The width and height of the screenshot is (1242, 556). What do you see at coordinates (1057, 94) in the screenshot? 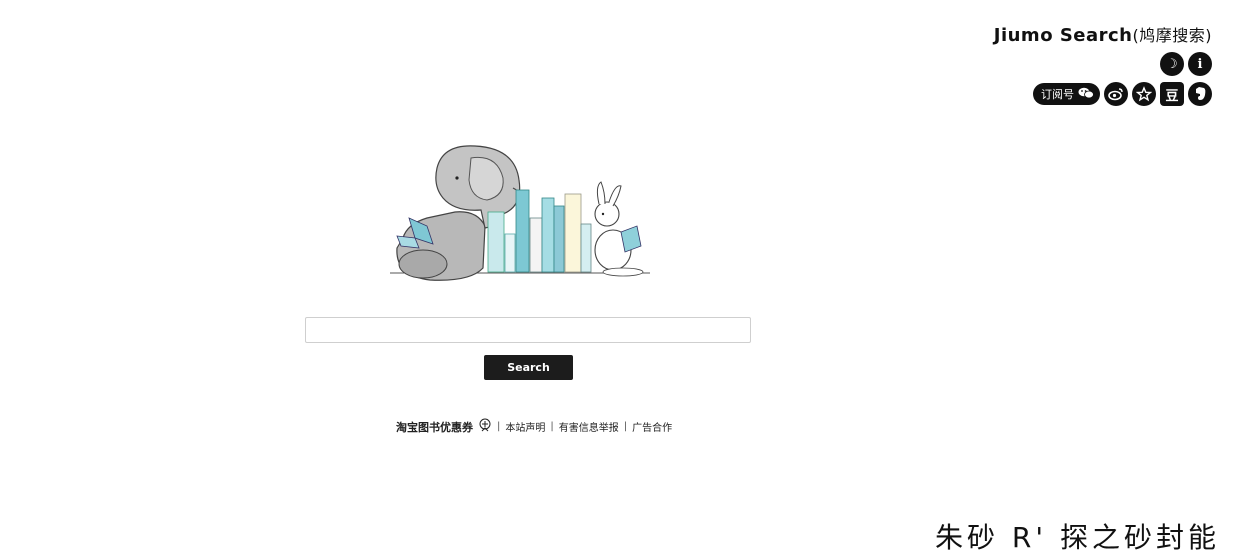
I see `subscribe-label: 订阅号` at bounding box center [1057, 94].